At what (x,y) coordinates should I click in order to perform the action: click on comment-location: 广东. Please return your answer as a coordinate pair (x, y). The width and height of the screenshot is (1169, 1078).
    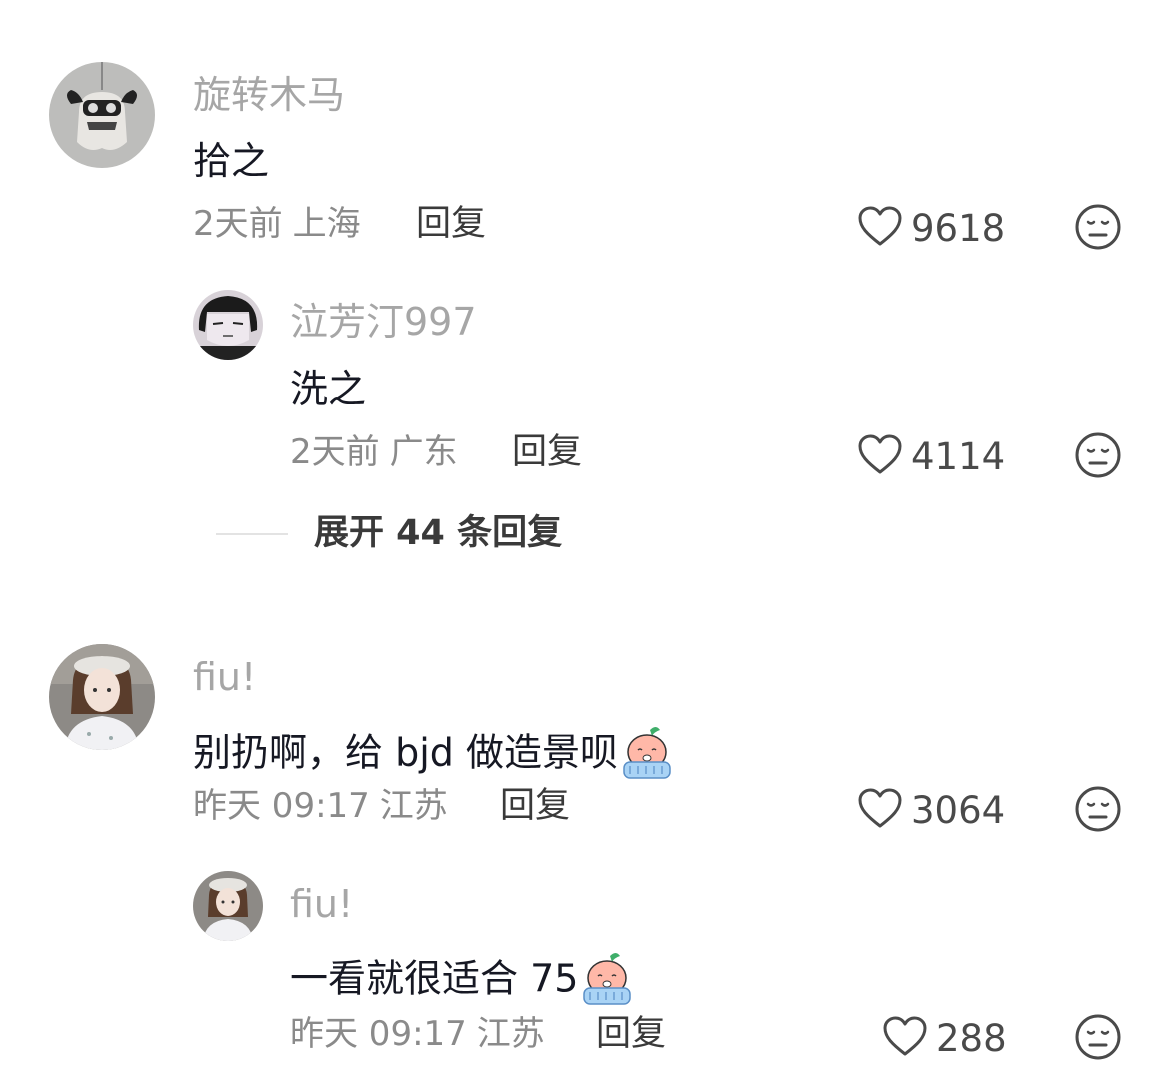
    Looking at the image, I should click on (423, 452).